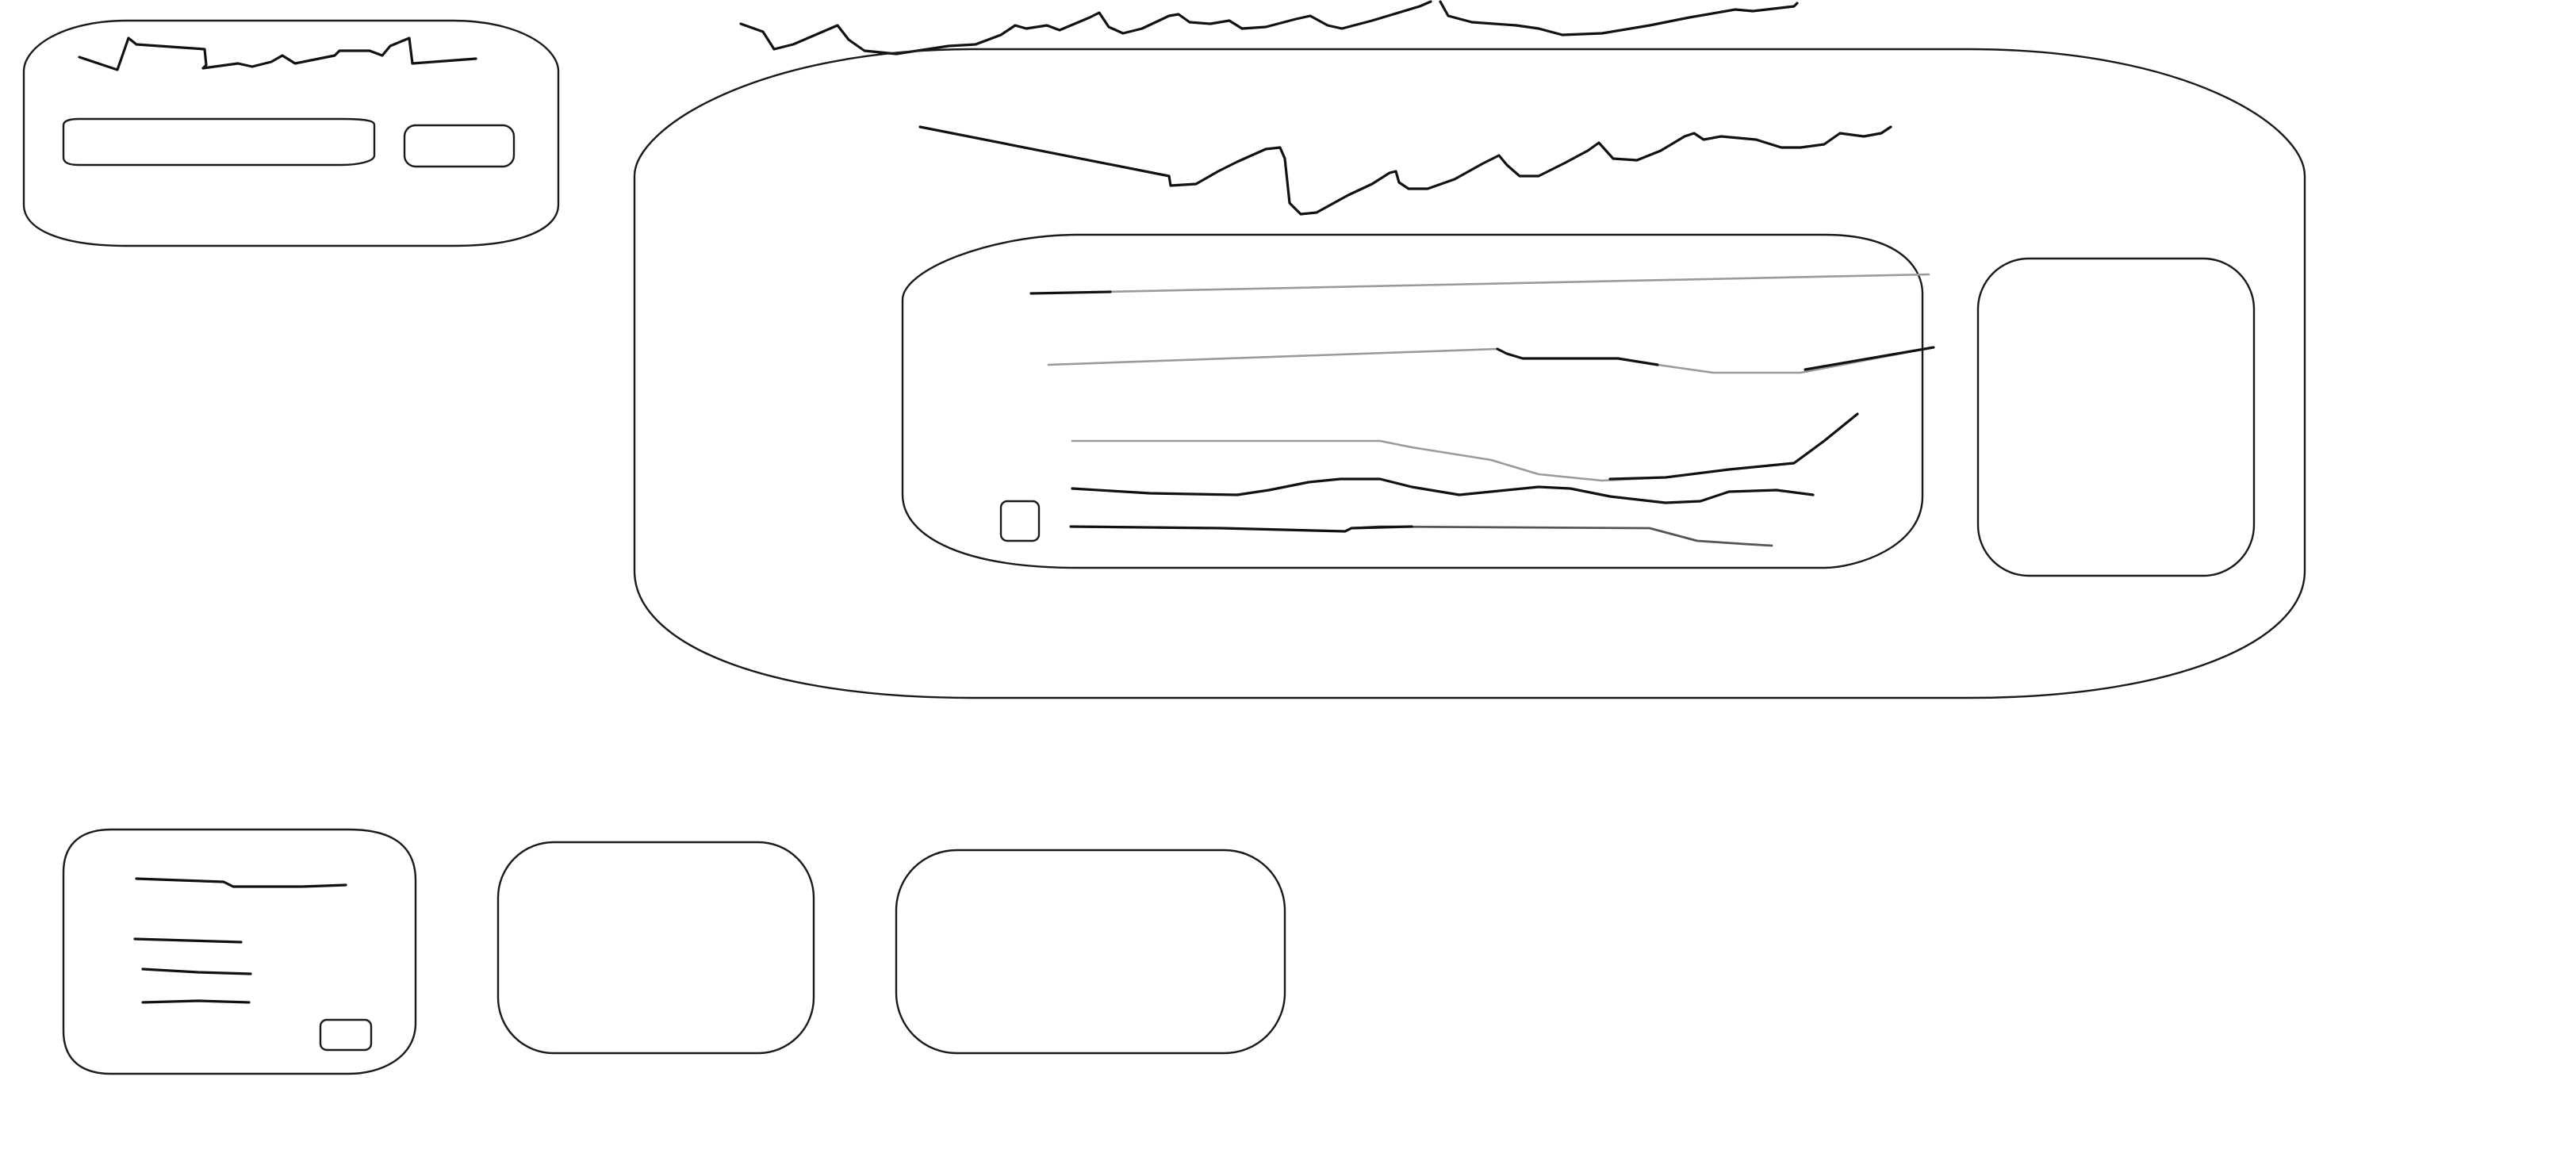  I want to click on main-panel-content-card, so click(1418, 401).